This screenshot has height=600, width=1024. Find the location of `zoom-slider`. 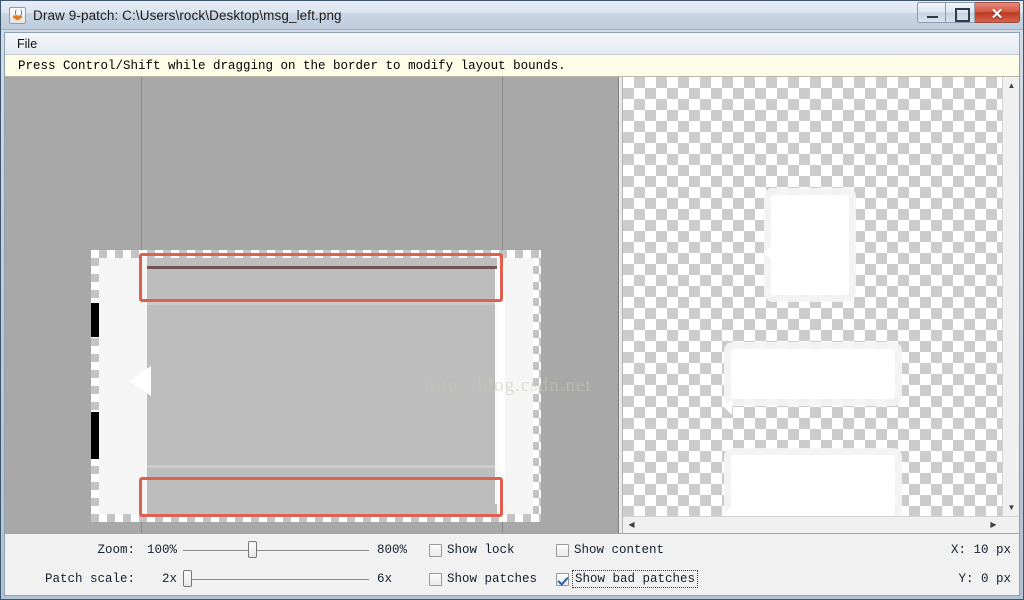

zoom-slider is located at coordinates (276, 549).